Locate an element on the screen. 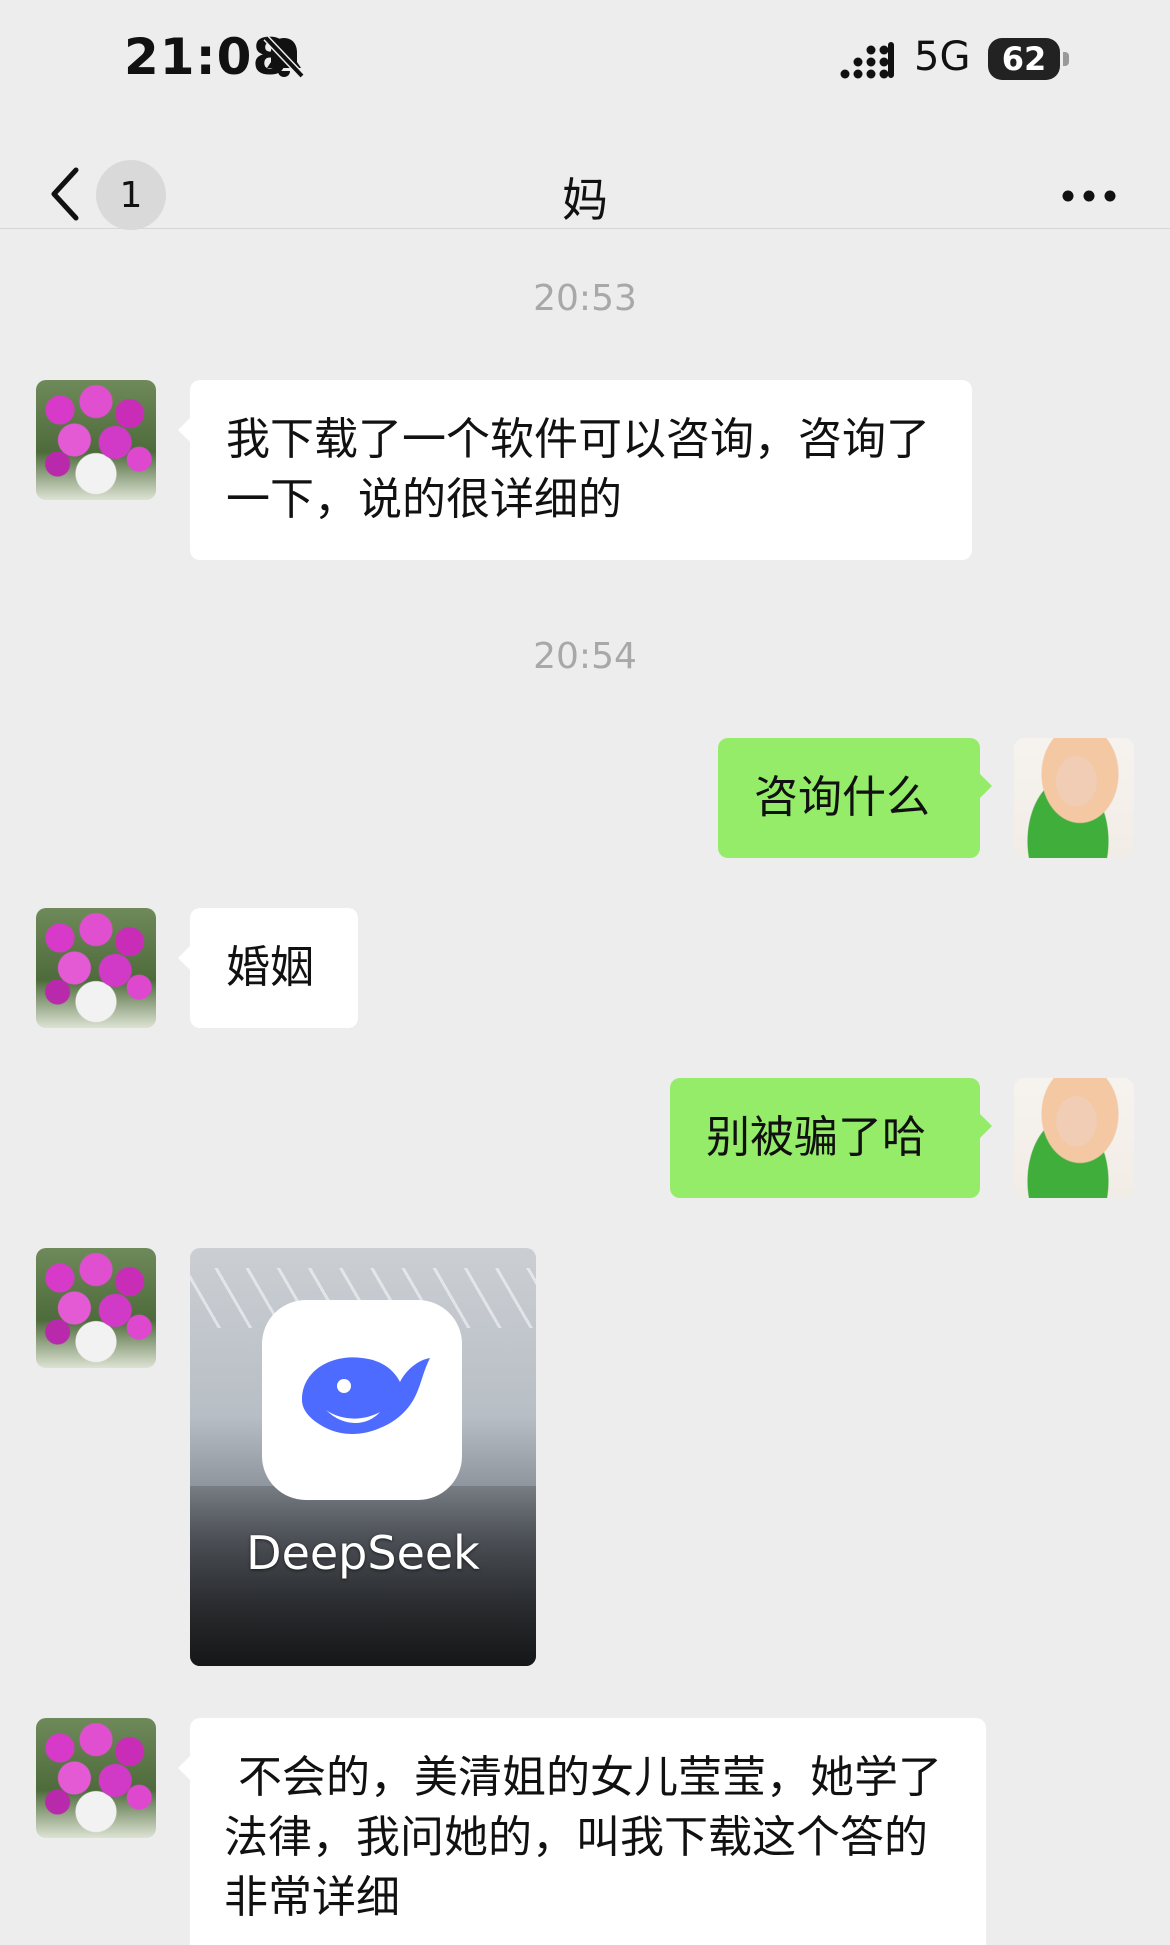  message-text: 我下载了一个软件可以咨询，咨询了一下，说的很详细的 is located at coordinates (578, 469).